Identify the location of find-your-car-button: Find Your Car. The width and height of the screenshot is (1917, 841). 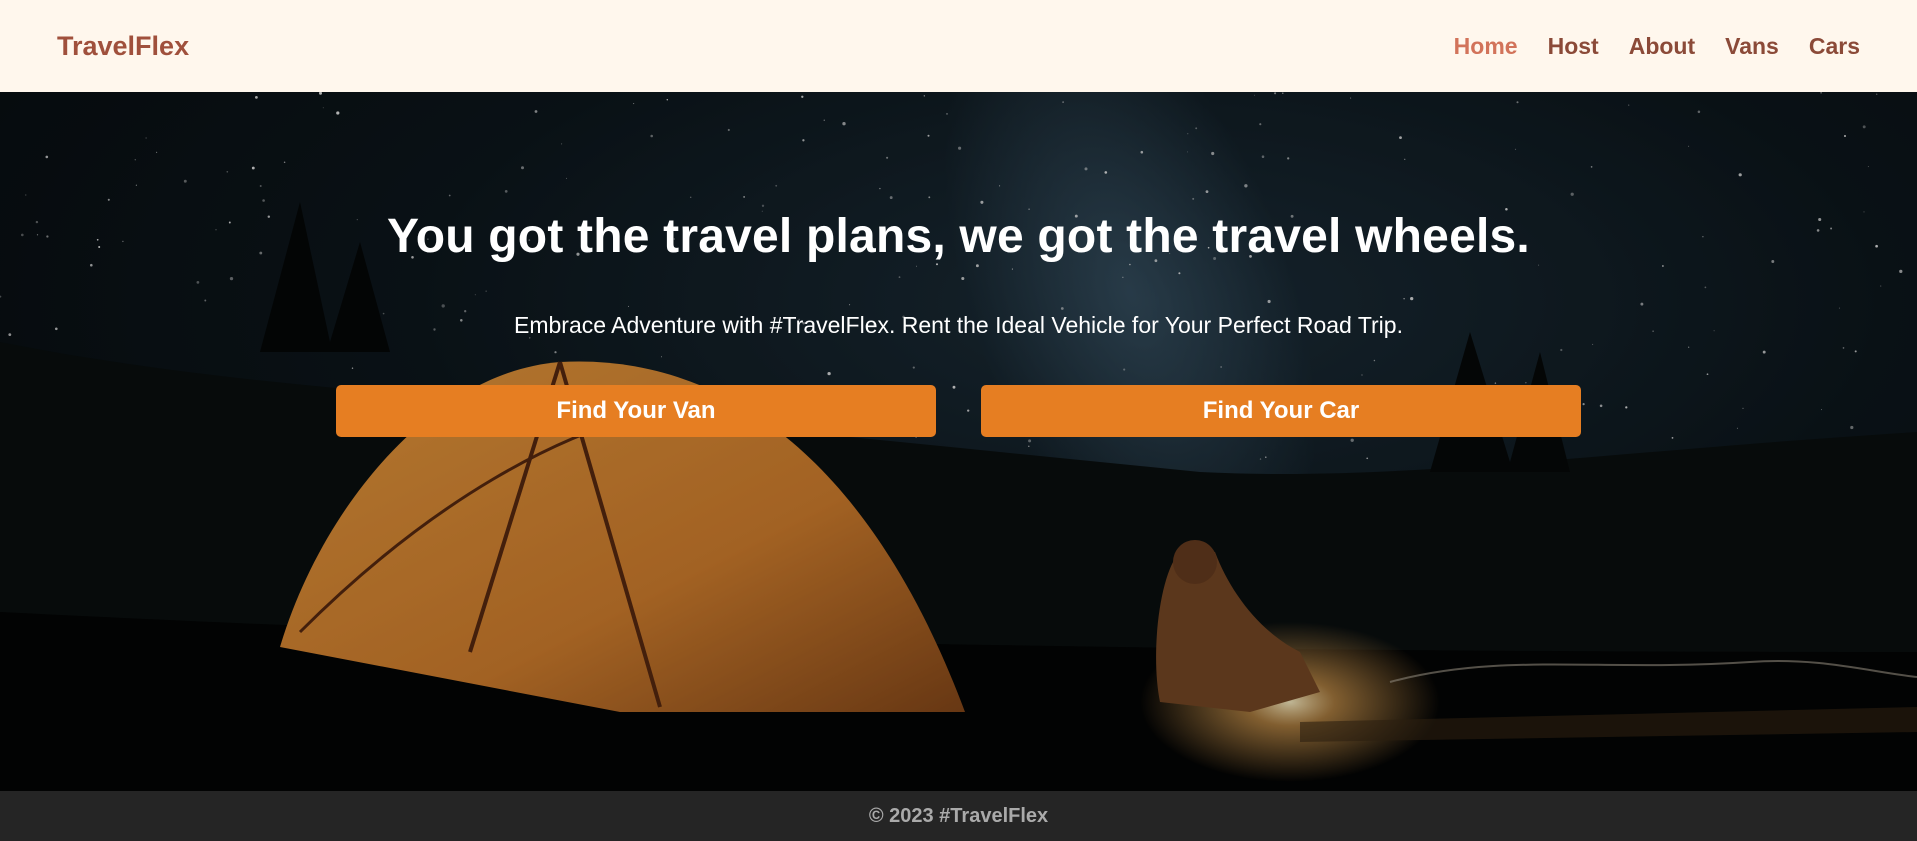
(1281, 411).